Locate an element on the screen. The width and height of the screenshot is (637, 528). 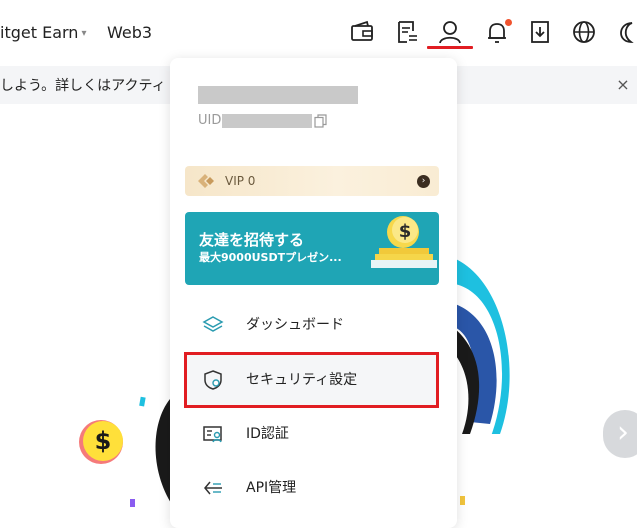
vip-badge-icon is located at coordinates (206, 181).